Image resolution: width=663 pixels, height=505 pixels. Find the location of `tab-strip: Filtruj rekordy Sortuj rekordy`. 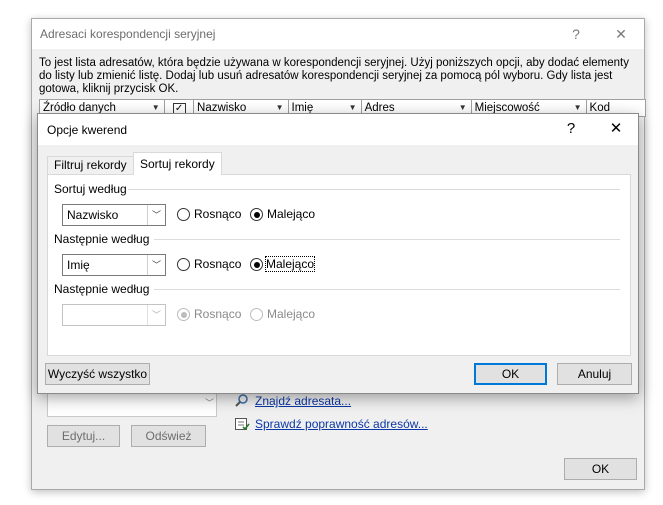

tab-strip: Filtruj rekordy Sortuj rekordy is located at coordinates (338, 163).